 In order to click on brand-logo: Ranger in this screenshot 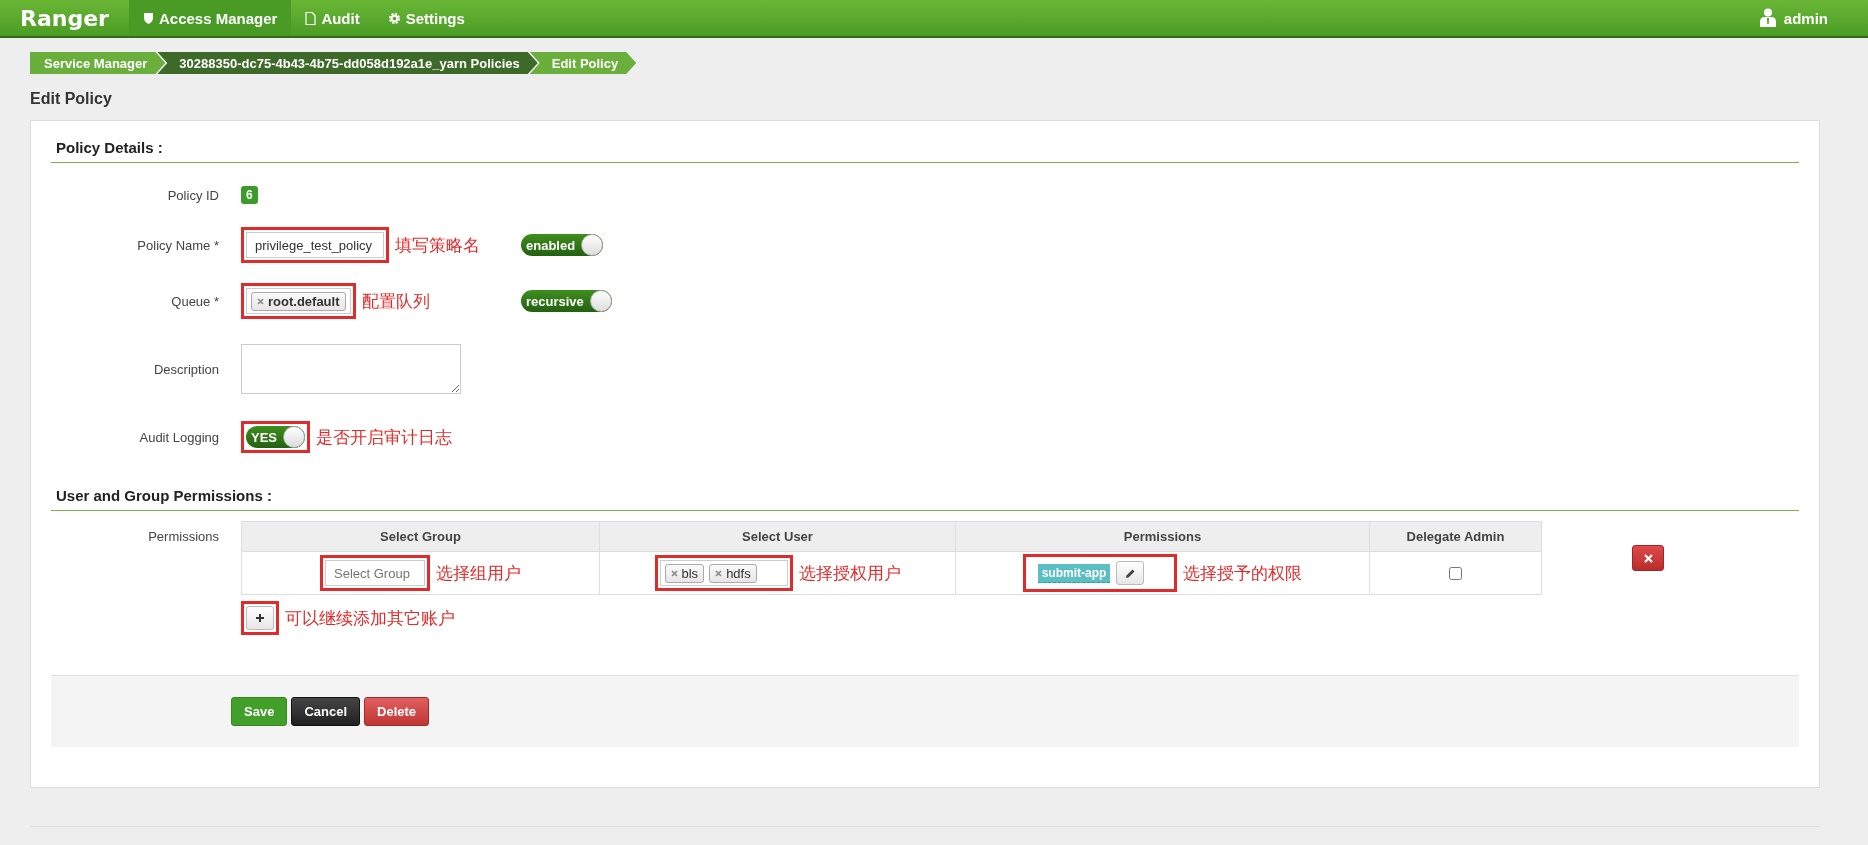, I will do `click(64, 18)`.